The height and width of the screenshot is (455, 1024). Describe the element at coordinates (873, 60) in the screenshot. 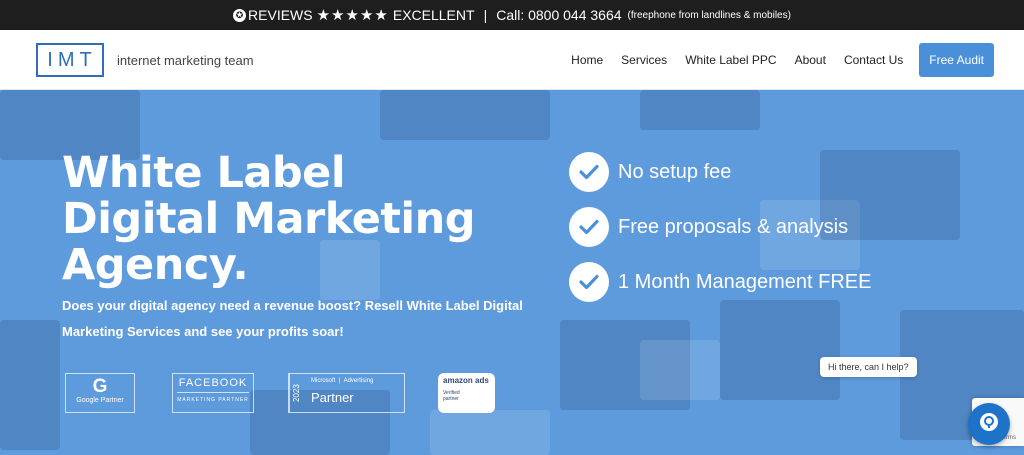

I see `nav-contact-us: Contact Us` at that location.